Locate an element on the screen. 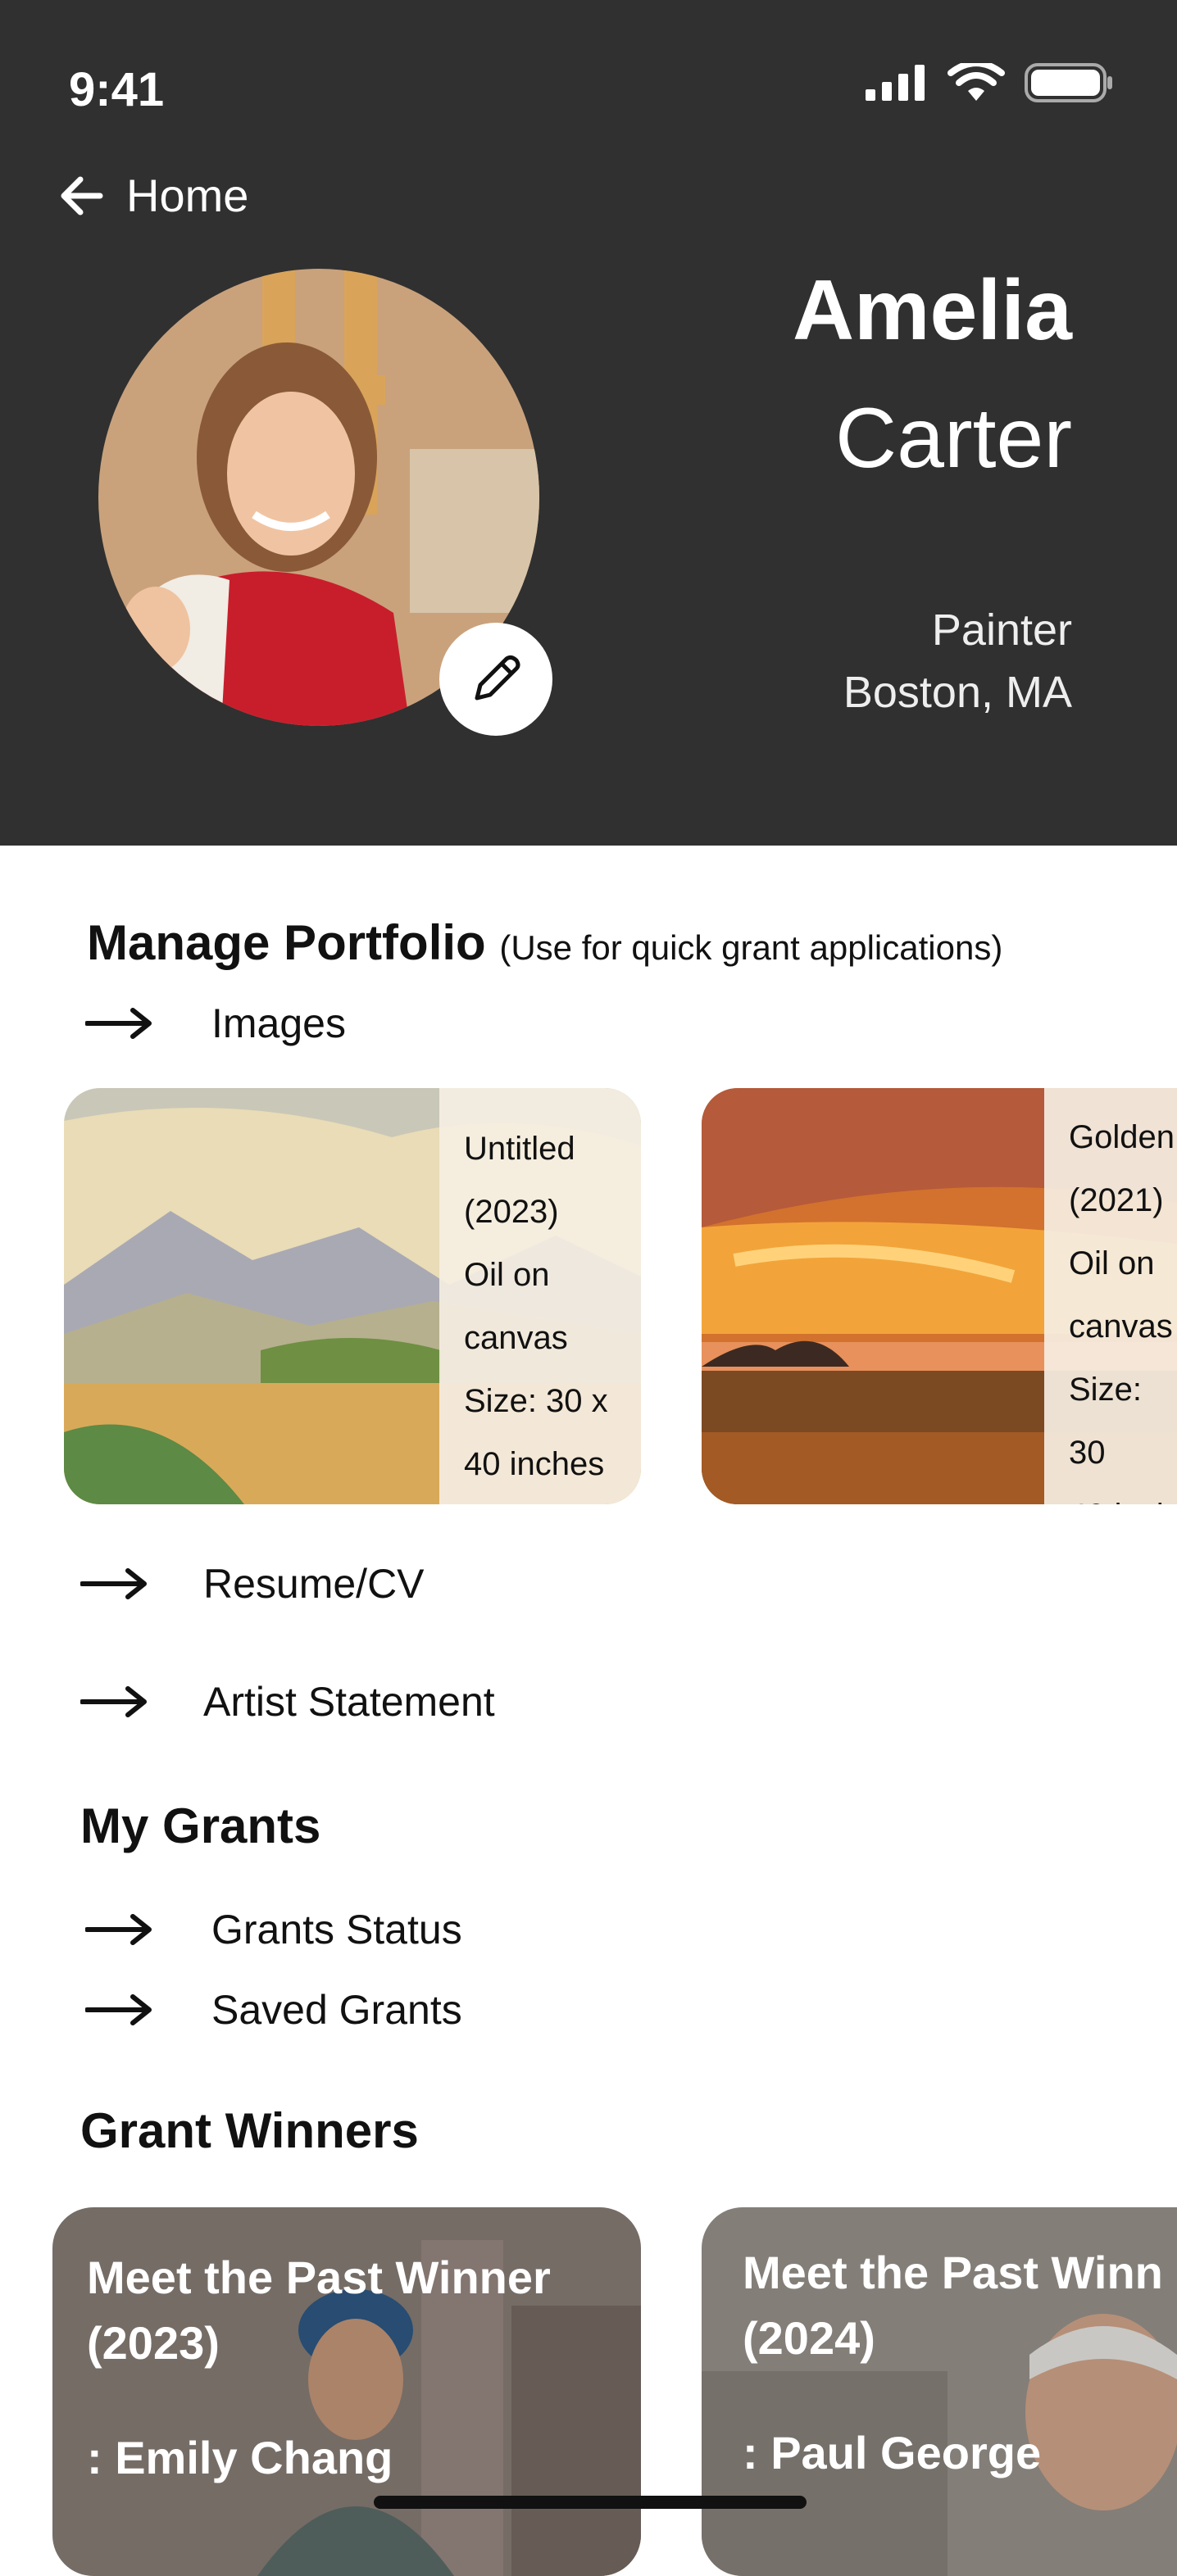 The image size is (1177, 2576). status-icons is located at coordinates (990, 82).